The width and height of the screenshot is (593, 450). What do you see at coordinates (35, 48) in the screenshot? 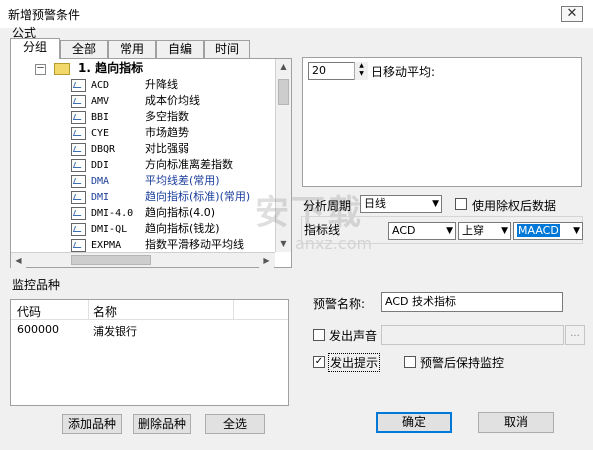
I see `tab-group: 分组` at bounding box center [35, 48].